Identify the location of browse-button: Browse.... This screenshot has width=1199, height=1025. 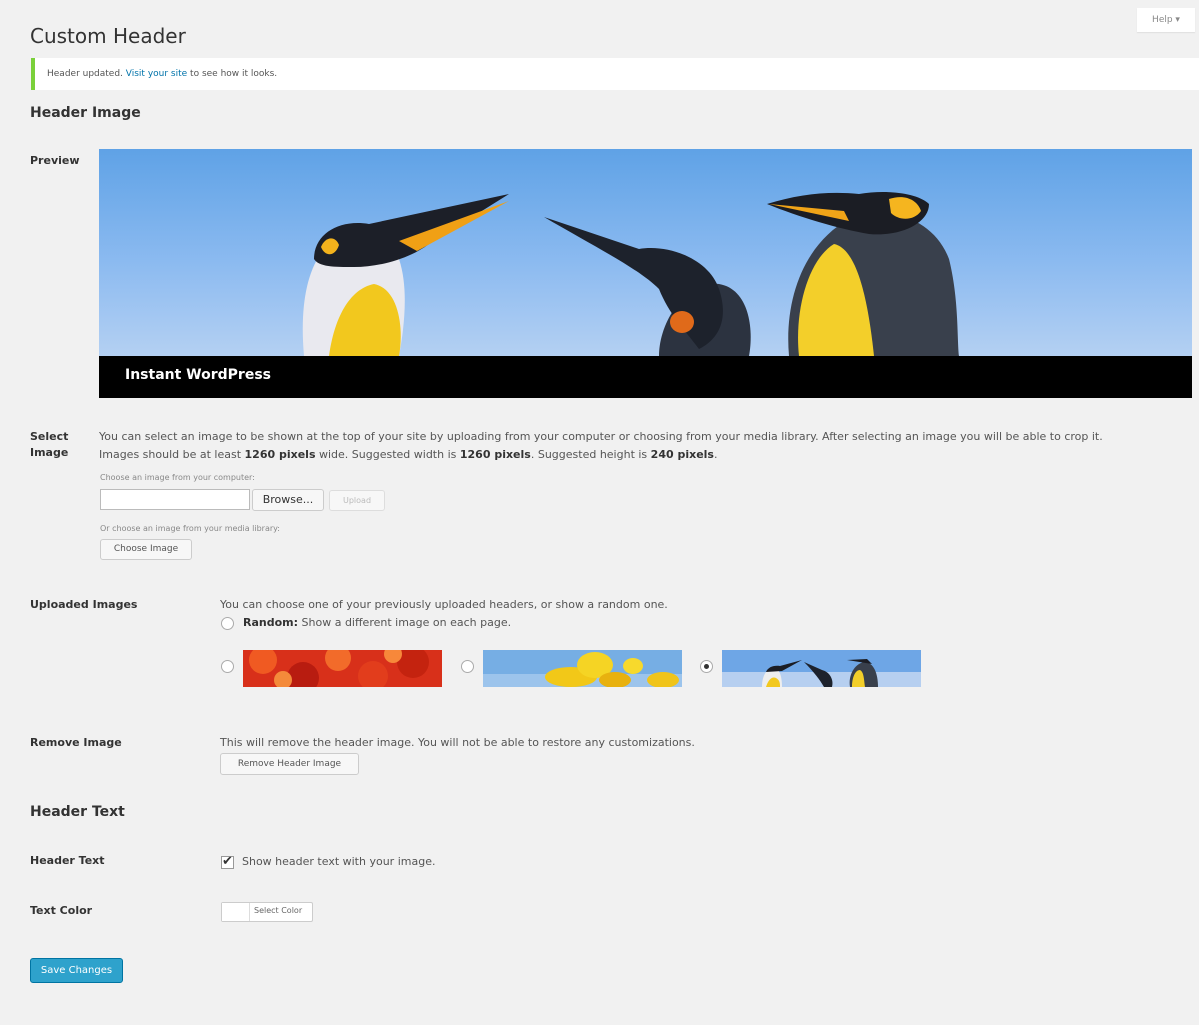
(288, 500).